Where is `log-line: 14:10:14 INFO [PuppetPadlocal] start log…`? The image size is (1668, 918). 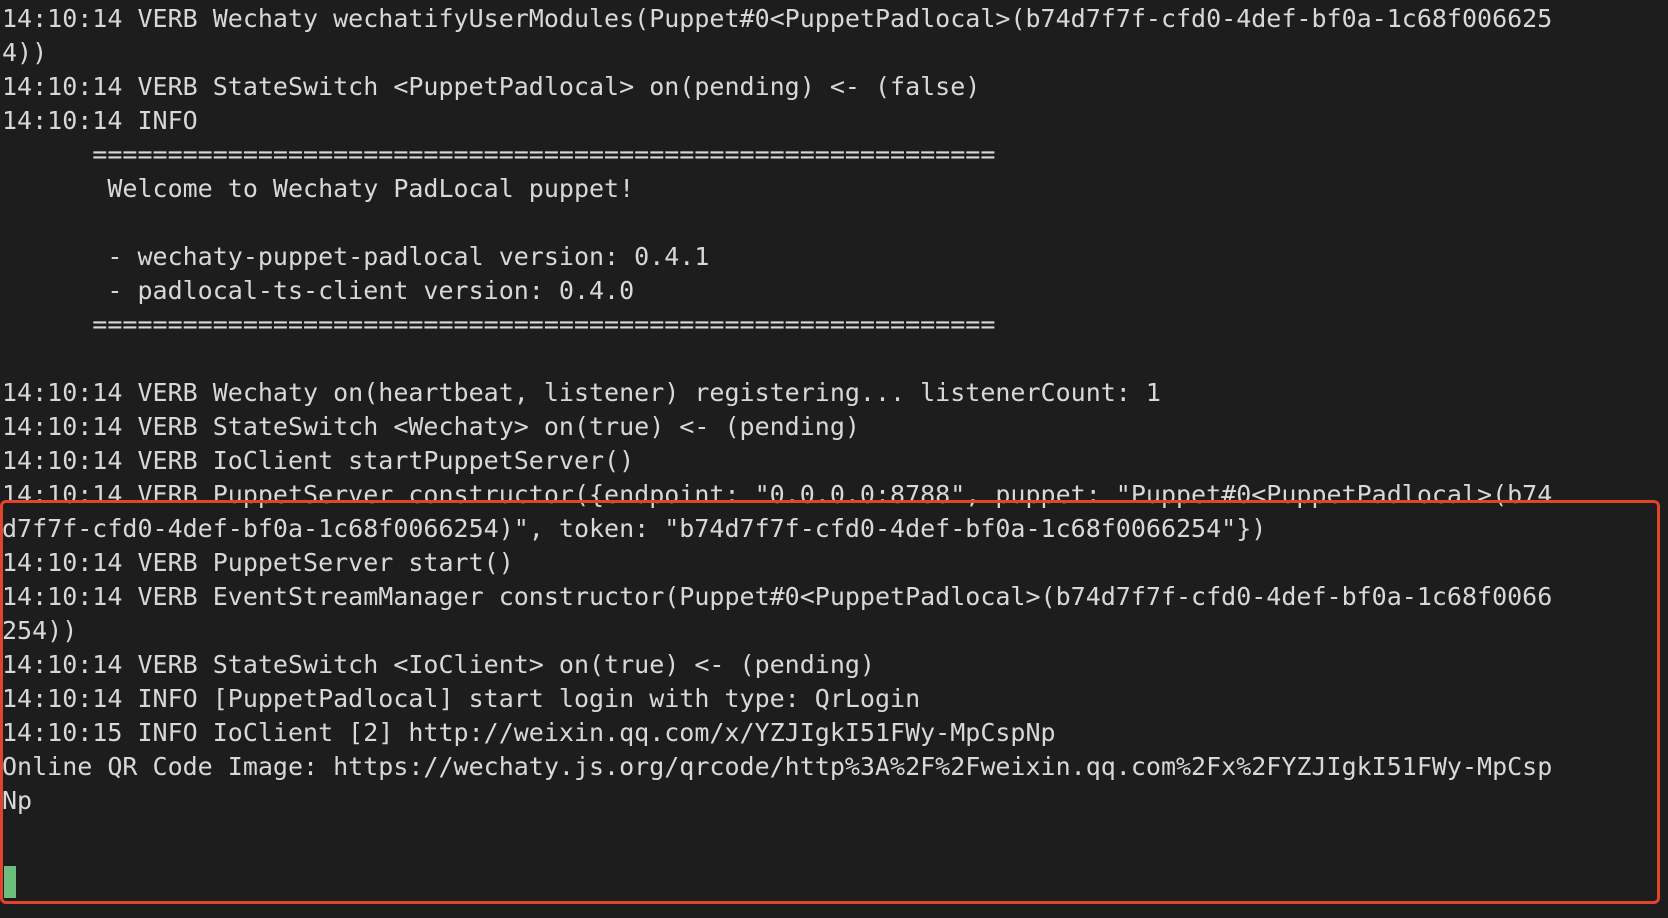 log-line: 14:10:14 INFO [PuppetPadlocal] start log… is located at coordinates (461, 698).